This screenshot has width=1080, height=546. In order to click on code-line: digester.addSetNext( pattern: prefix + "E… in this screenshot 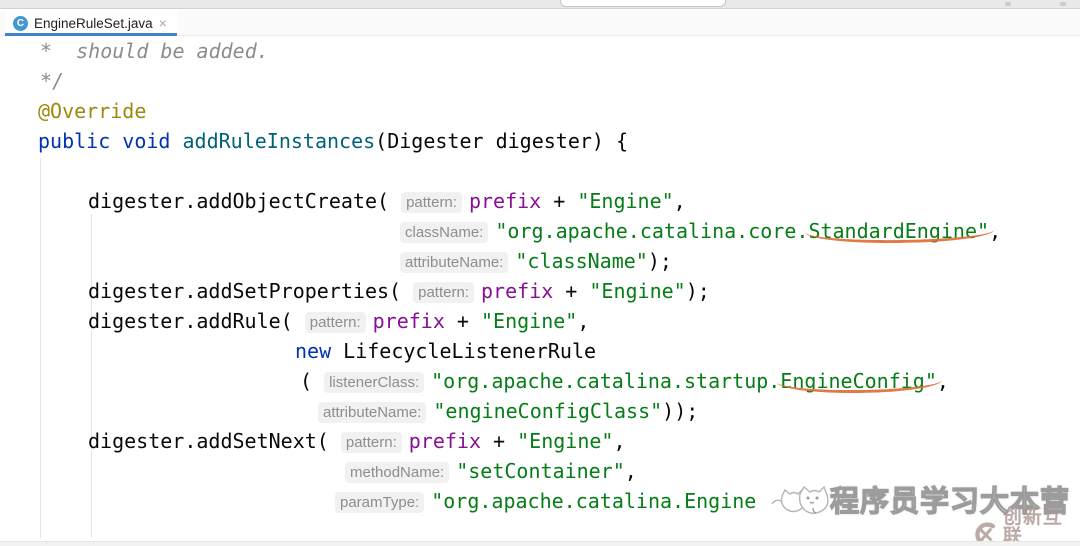, I will do `click(357, 441)`.